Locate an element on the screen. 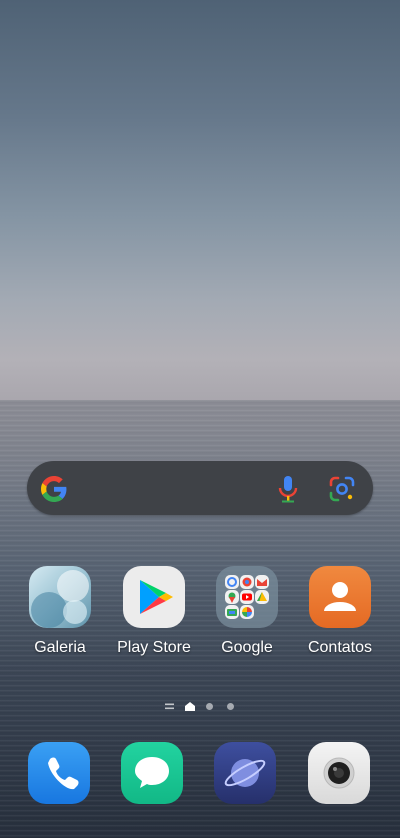 The width and height of the screenshot is (400, 838). google-g-icon is located at coordinates (54, 489).